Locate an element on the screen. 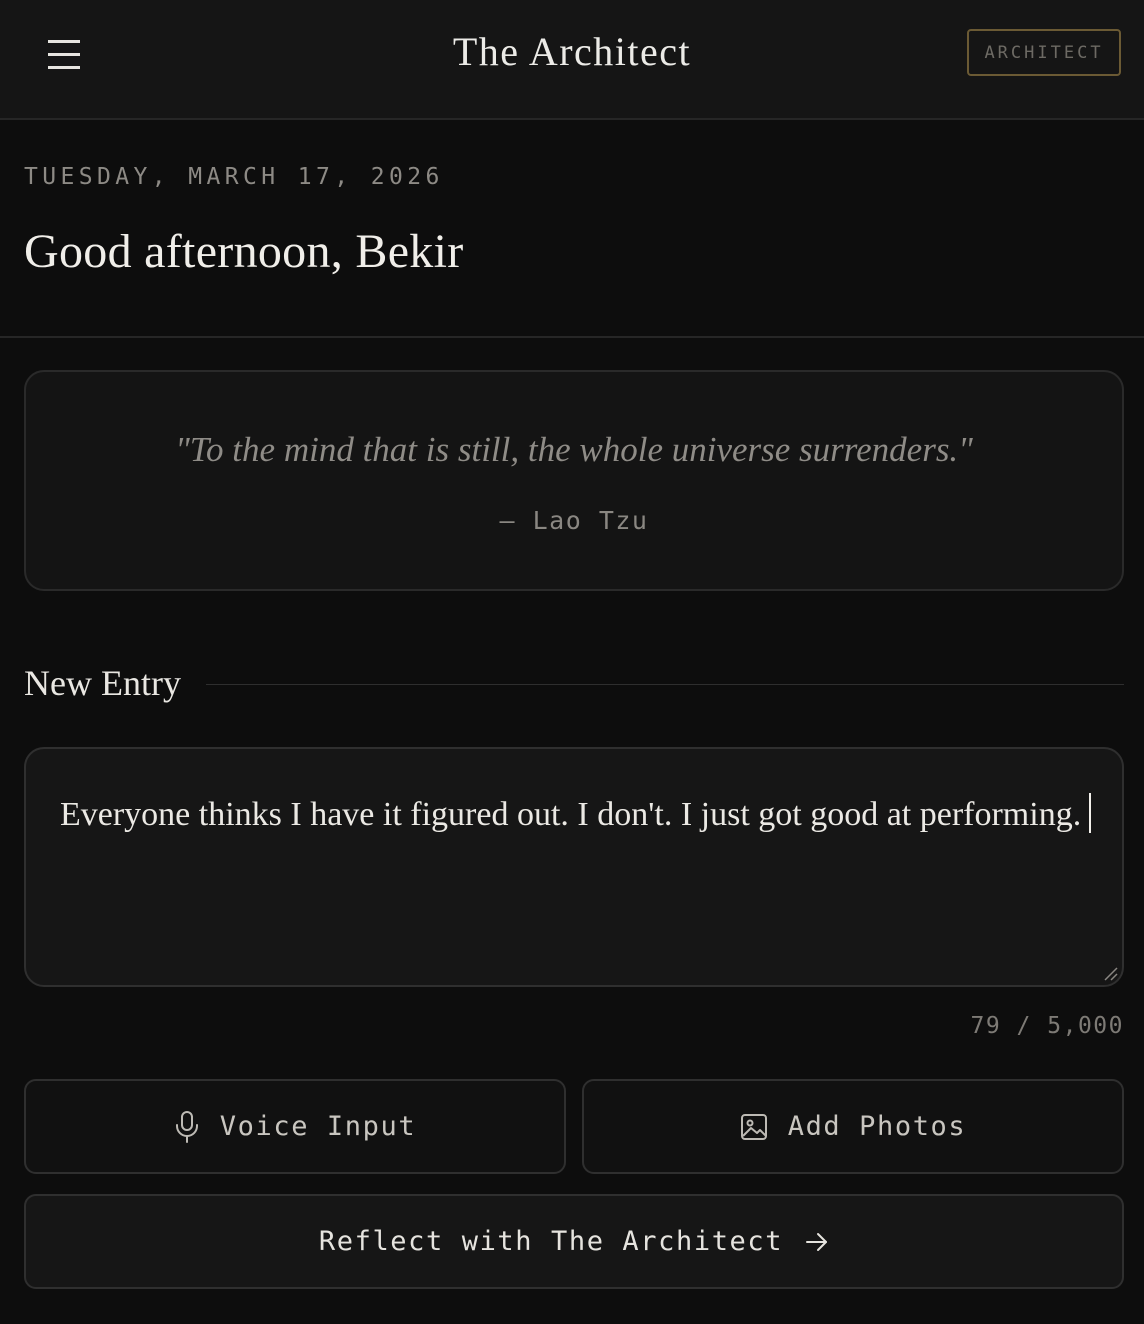 This screenshot has height=1324, width=1144. character-count: 79 / 5,000 is located at coordinates (1047, 1026).